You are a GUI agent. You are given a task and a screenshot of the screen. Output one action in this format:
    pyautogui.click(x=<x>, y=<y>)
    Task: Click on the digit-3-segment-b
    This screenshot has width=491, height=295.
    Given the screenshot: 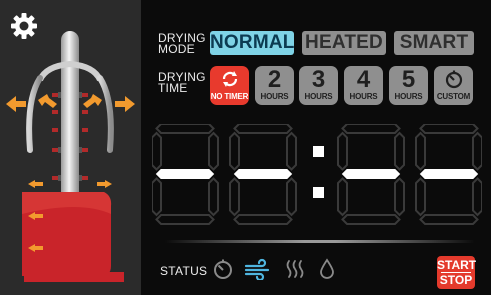 What is the action you would take?
    pyautogui.click(x=399, y=151)
    